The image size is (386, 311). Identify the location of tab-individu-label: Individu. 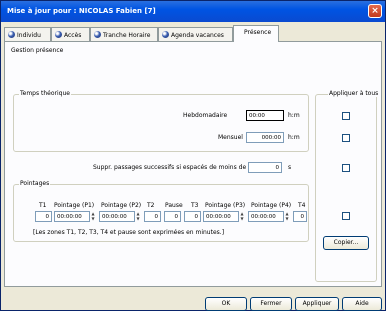
(29, 35).